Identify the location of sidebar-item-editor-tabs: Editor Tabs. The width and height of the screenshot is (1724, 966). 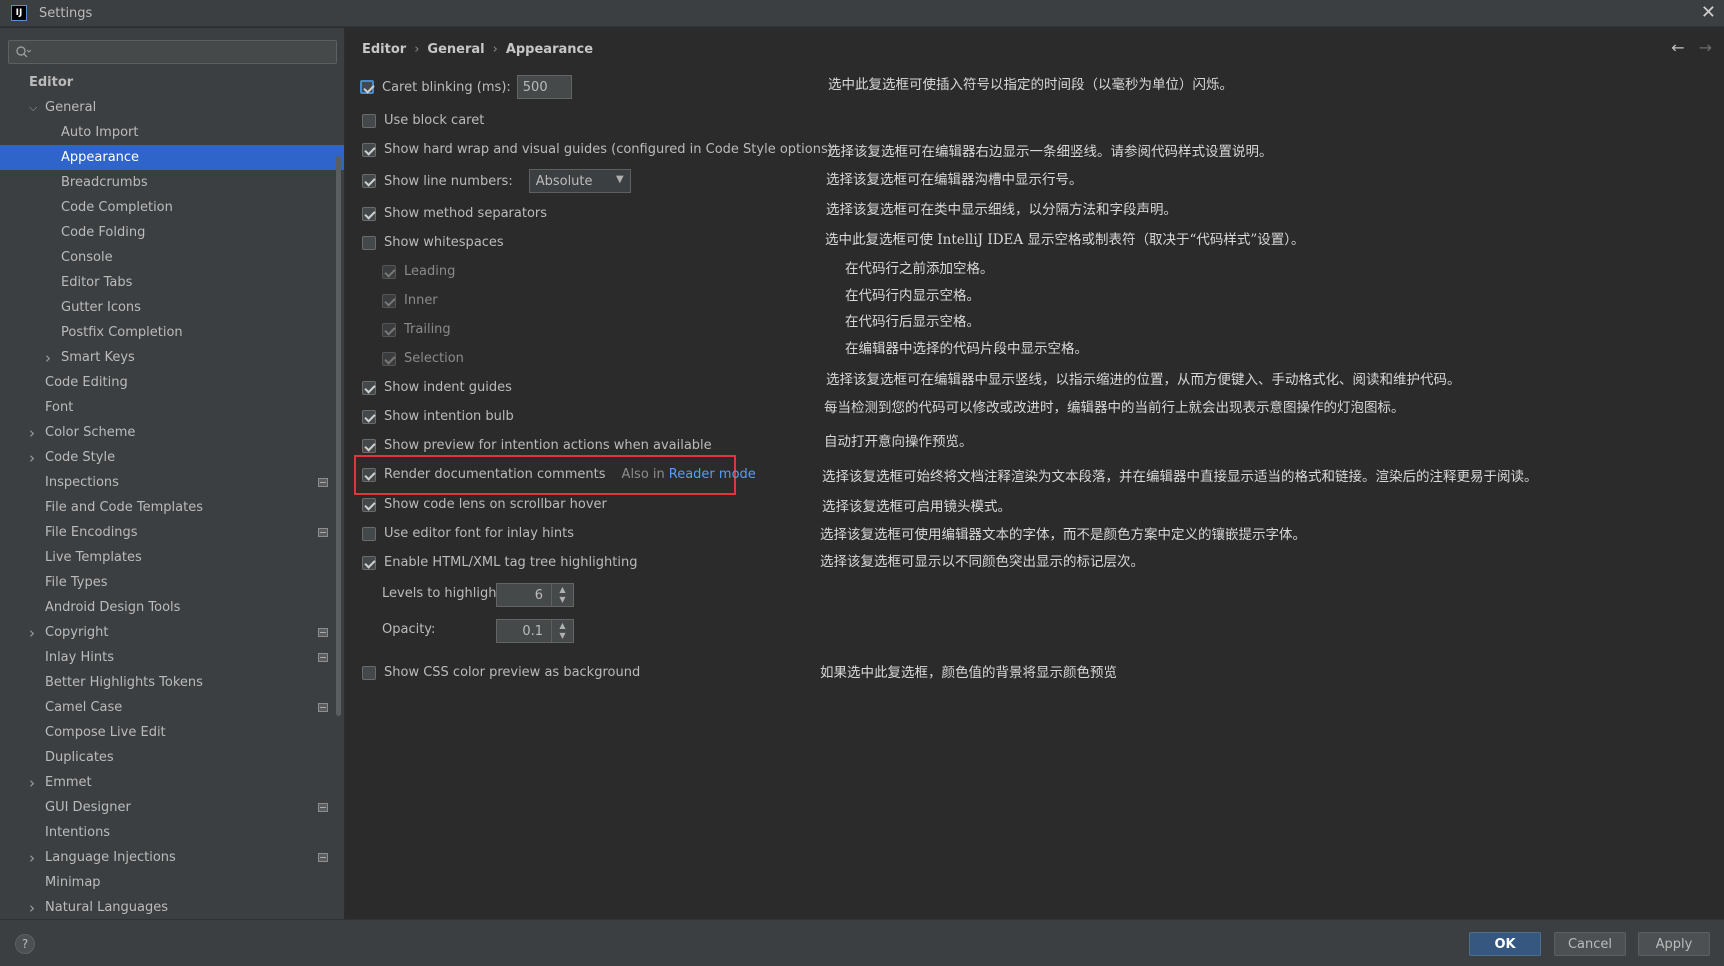
(172, 282).